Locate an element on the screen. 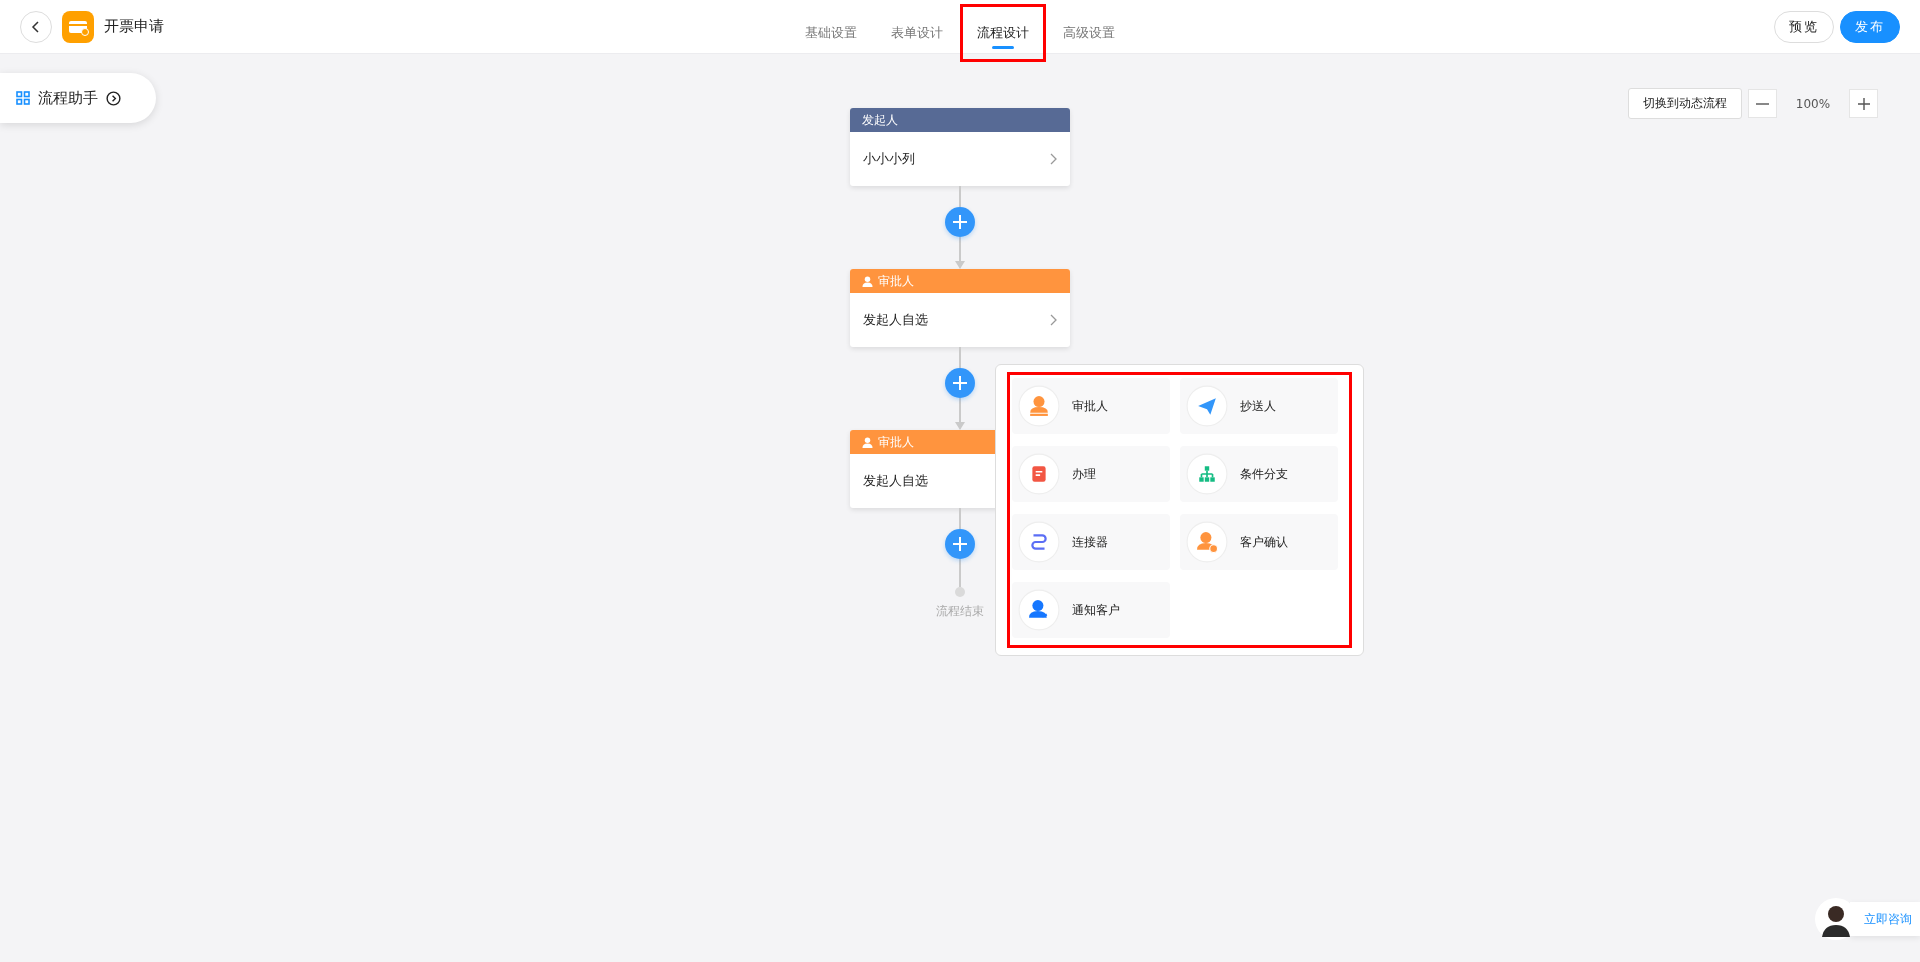 The height and width of the screenshot is (962, 1920). chevron-left-icon is located at coordinates (36, 26).